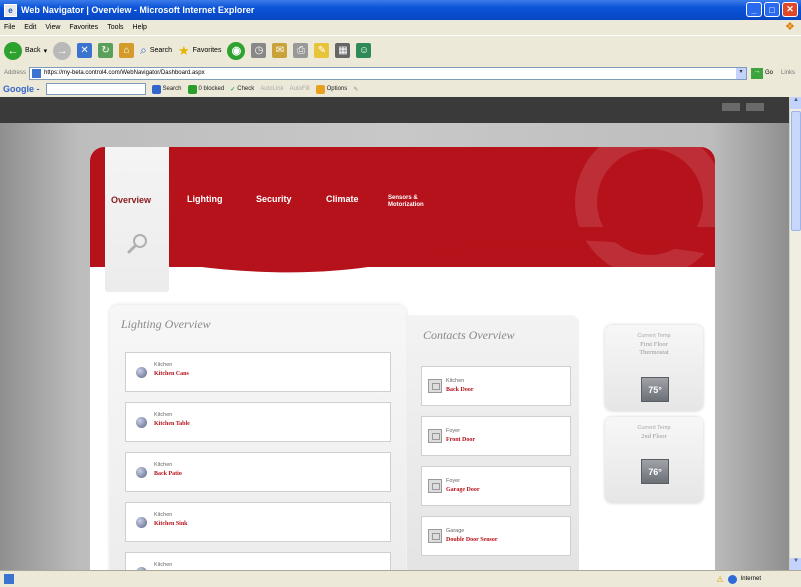 The height and width of the screenshot is (587, 801). I want to click on abc-check-icon: ✓, so click(233, 89).